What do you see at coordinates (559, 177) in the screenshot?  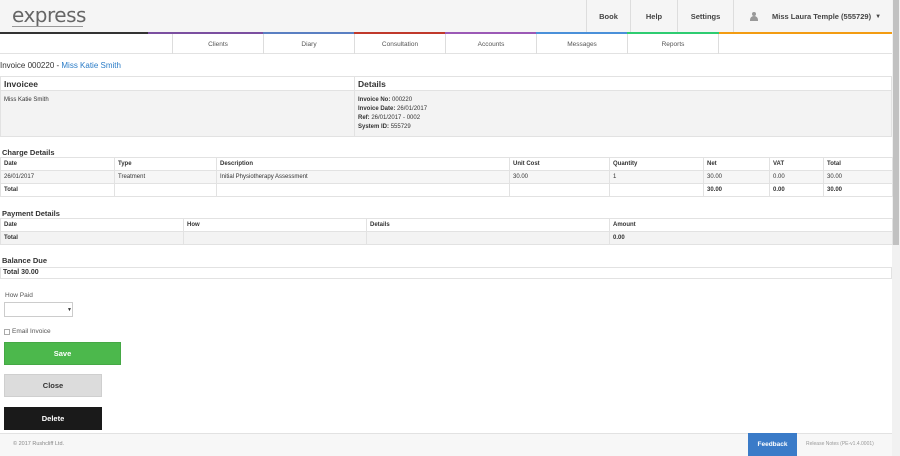 I see `cell-unit-cost: 30.00` at bounding box center [559, 177].